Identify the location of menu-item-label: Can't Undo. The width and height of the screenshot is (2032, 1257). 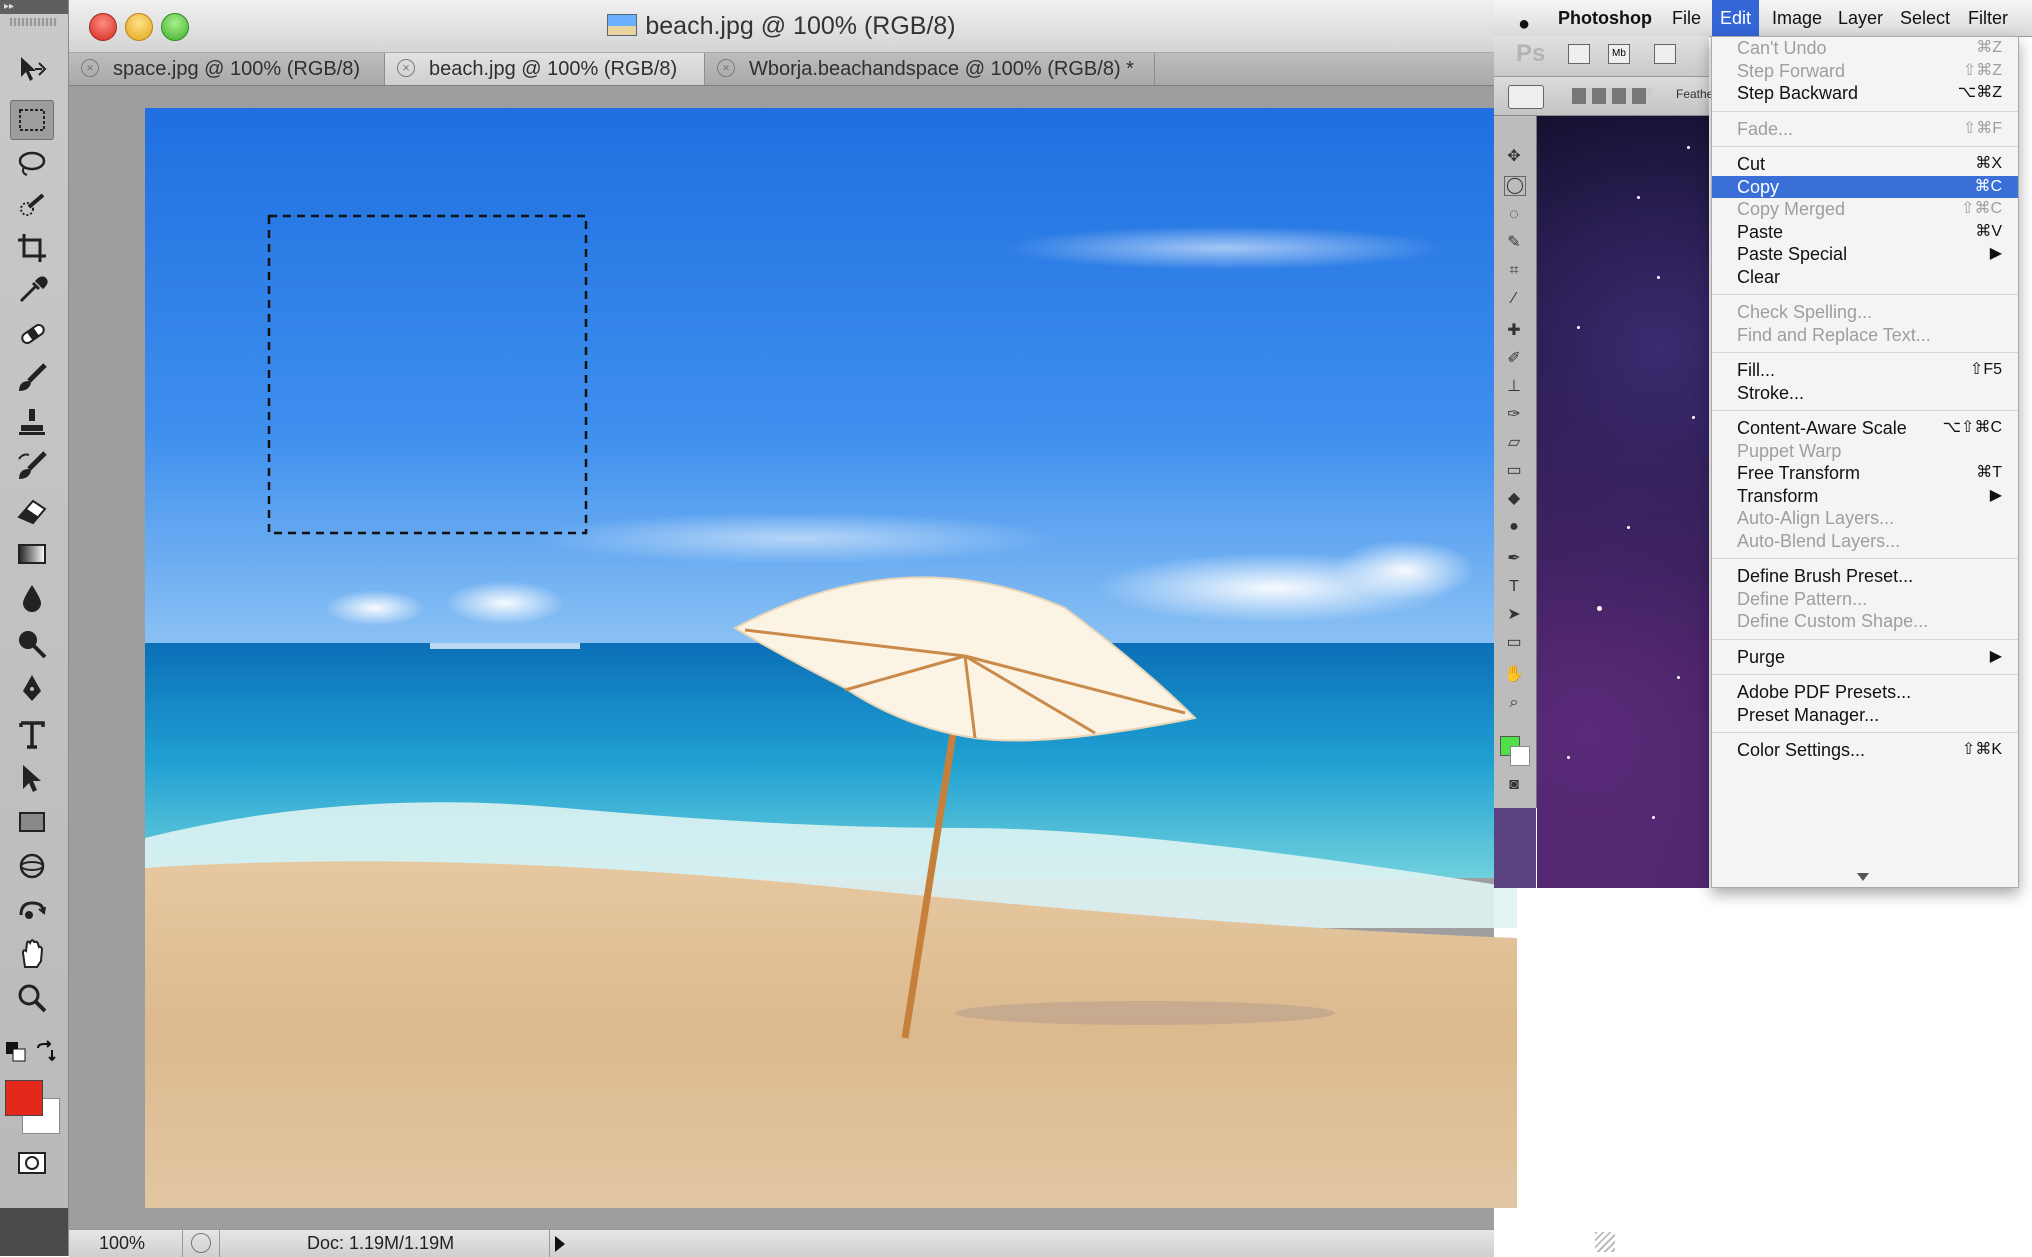
(1782, 48).